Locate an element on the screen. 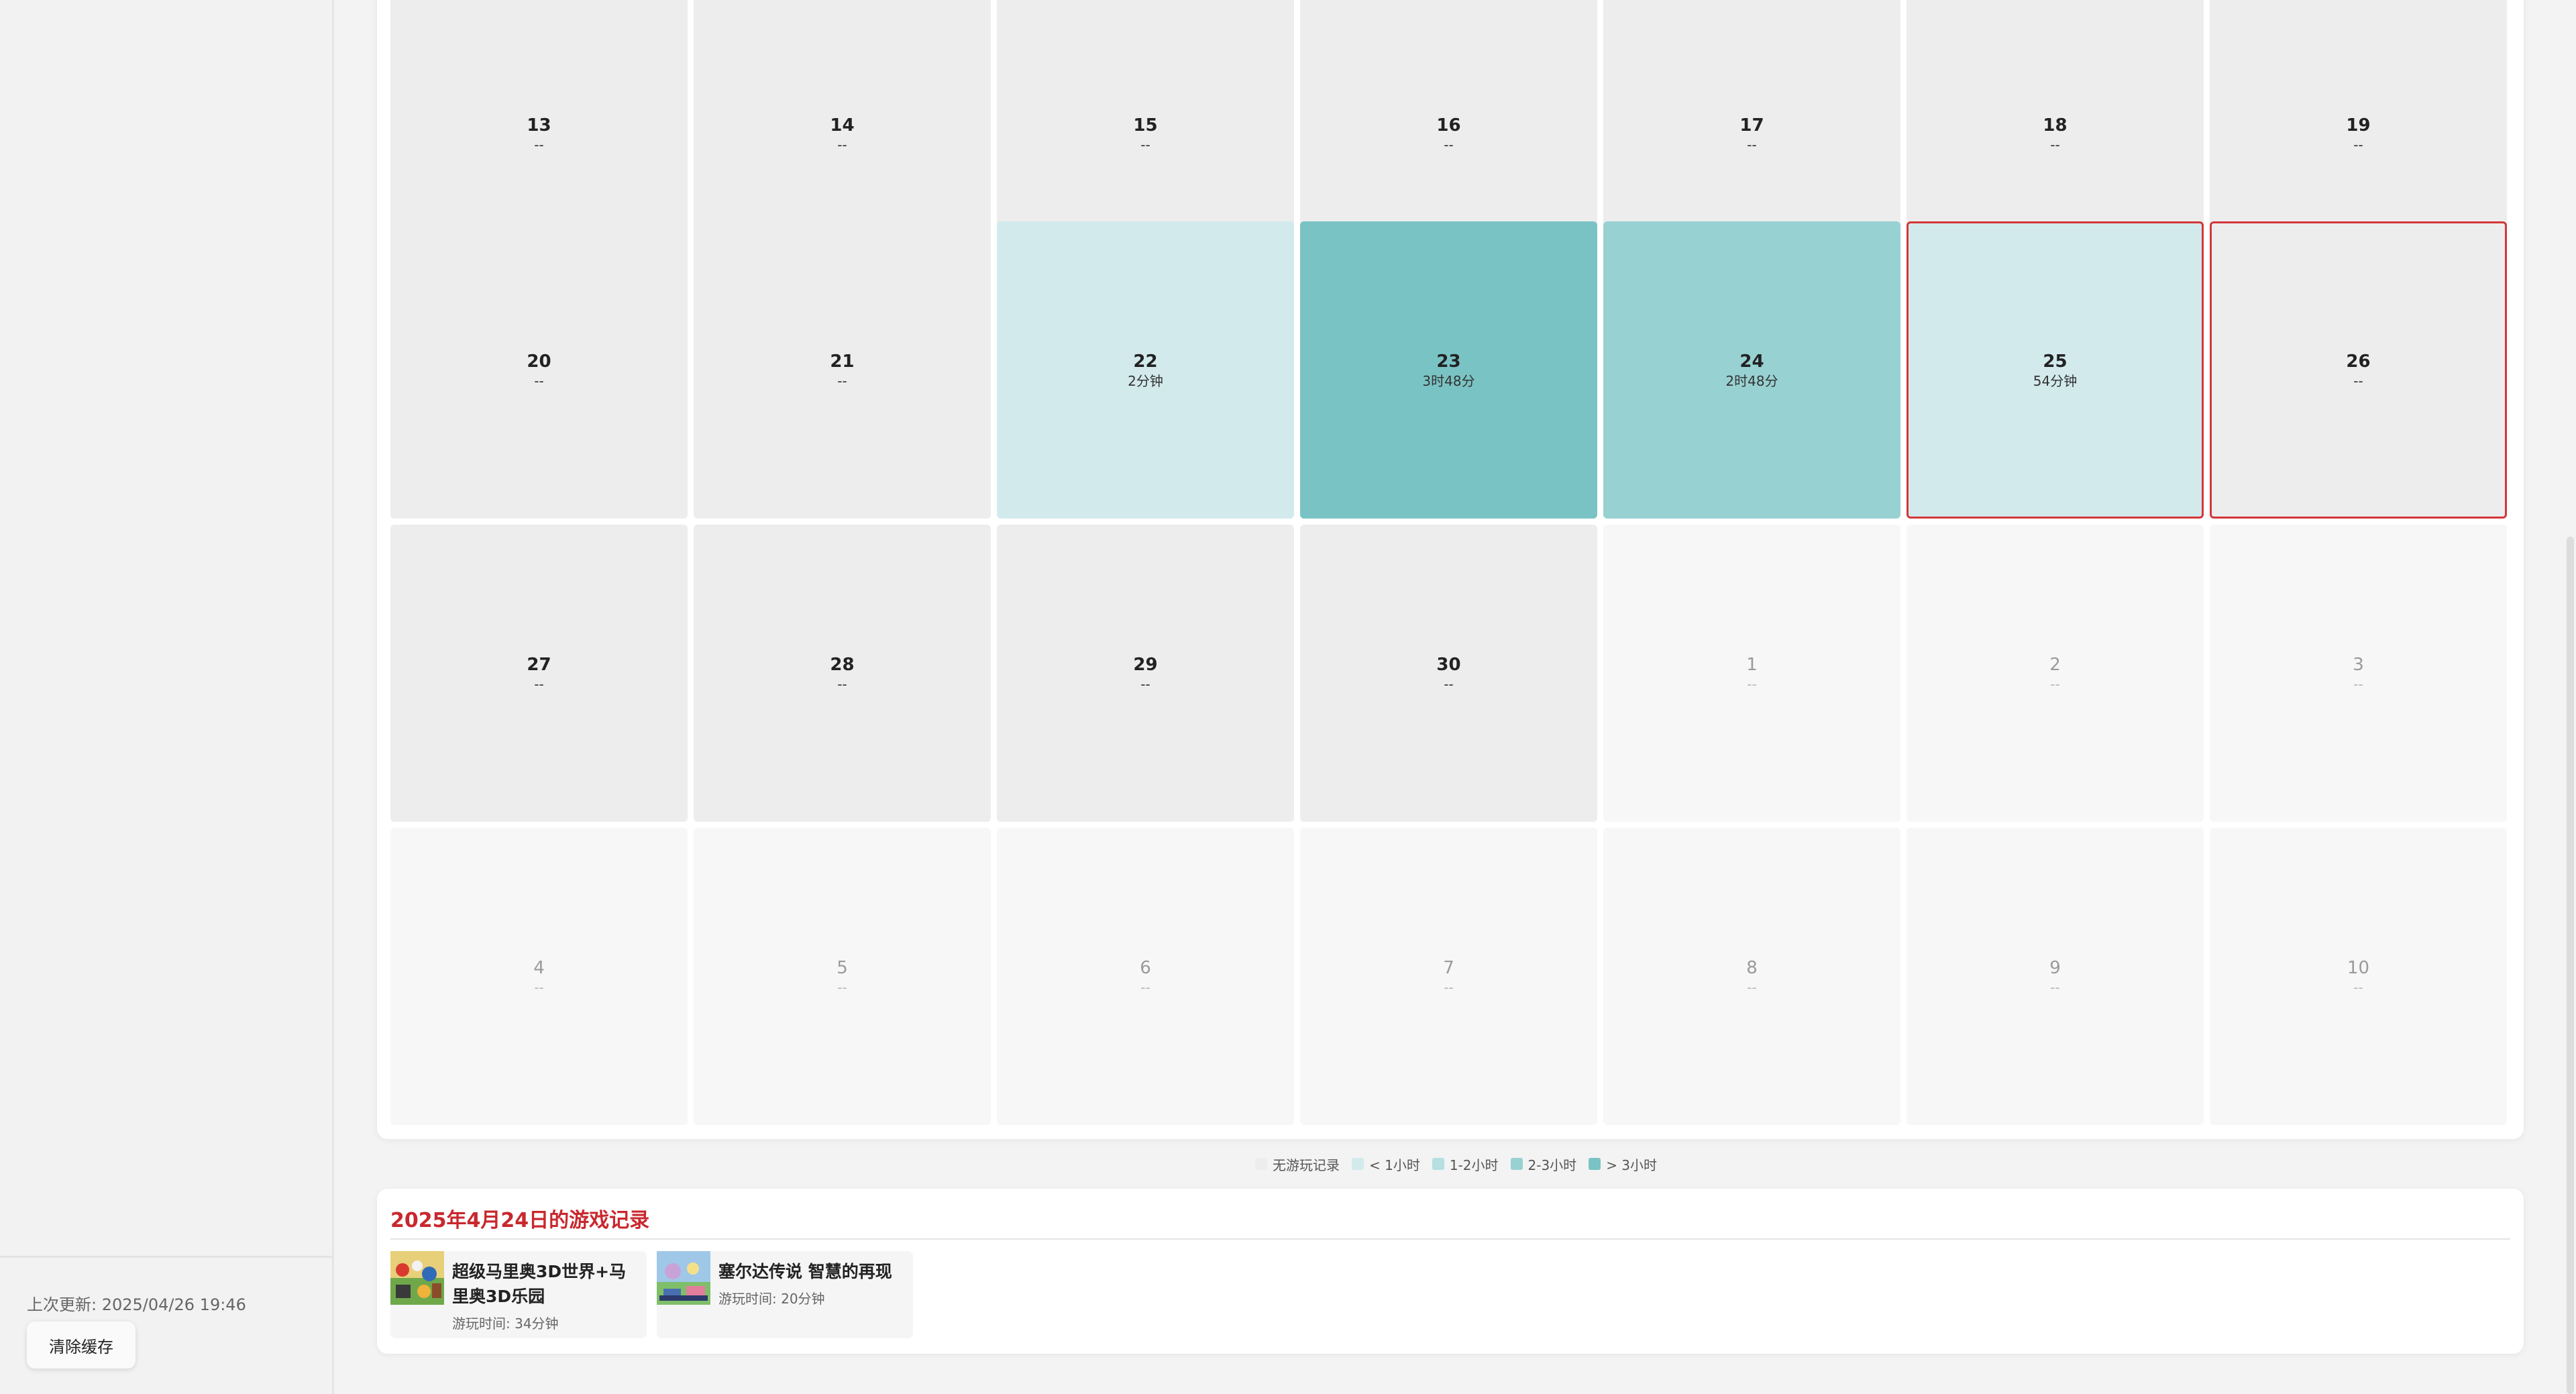 The height and width of the screenshot is (1394, 2576). game-playtime: 游玩时间: 20分钟 is located at coordinates (771, 1299).